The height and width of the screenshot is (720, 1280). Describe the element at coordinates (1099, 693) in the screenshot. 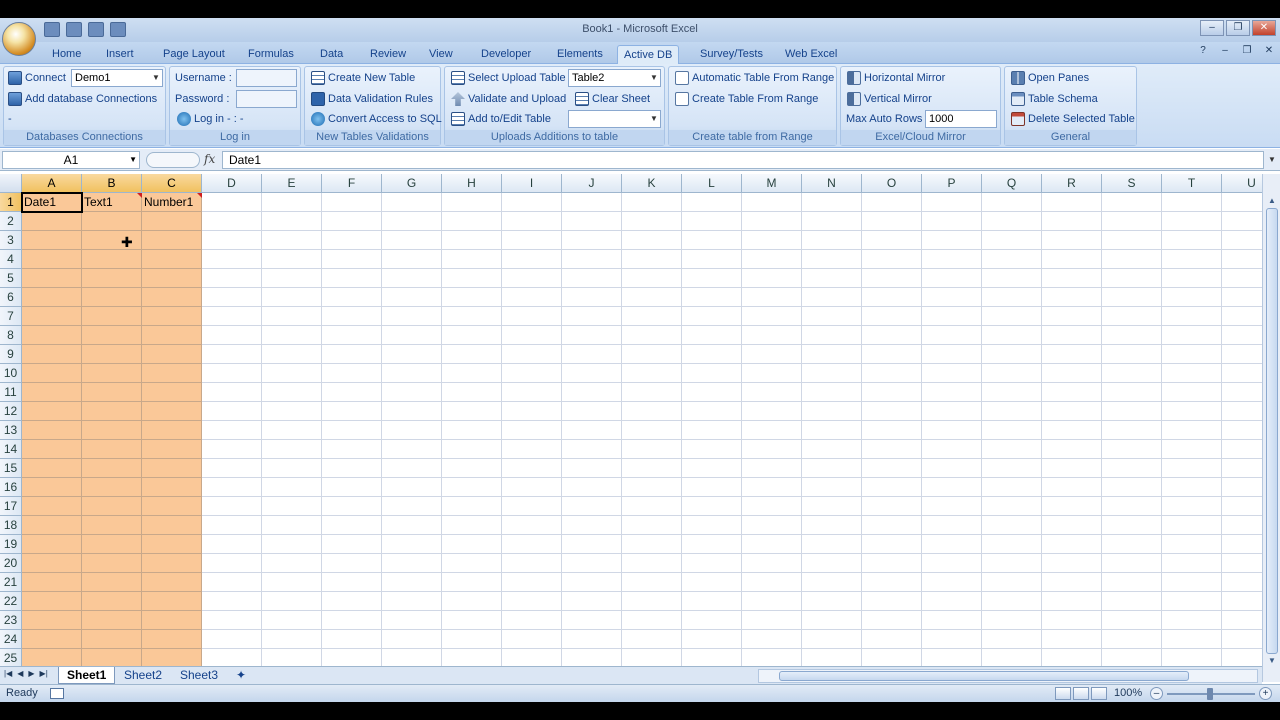

I see `page-break-view-icon` at that location.